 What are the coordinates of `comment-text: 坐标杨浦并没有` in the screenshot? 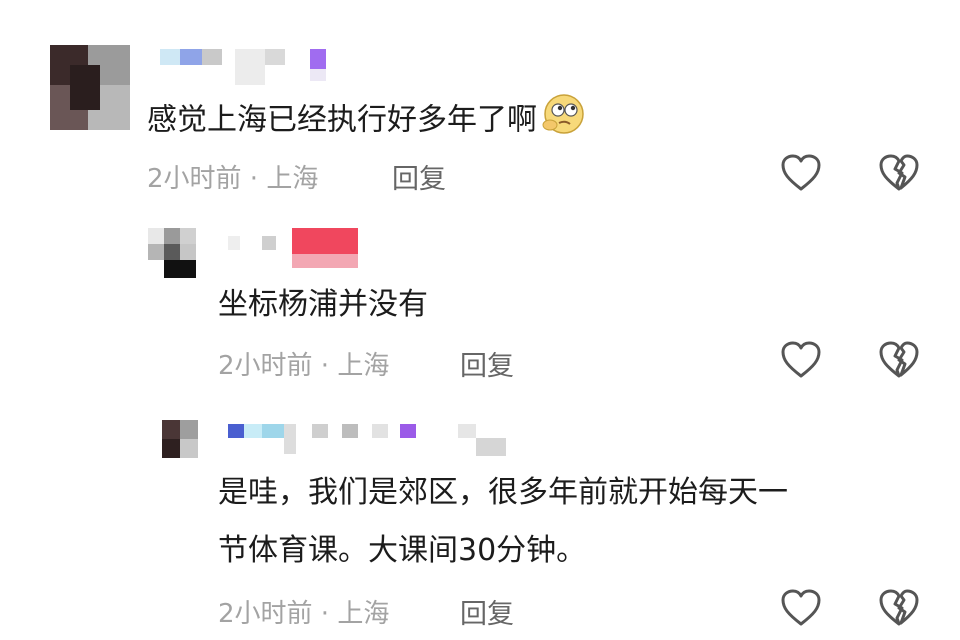 It's located at (323, 304).